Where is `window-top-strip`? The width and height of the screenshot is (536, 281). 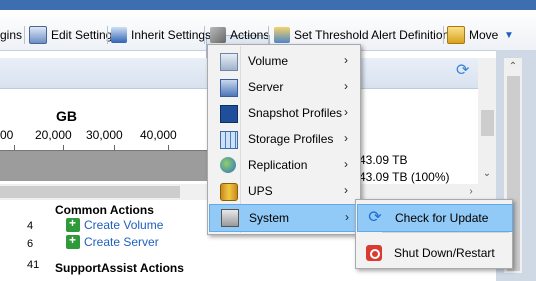
window-top-strip is located at coordinates (268, 5).